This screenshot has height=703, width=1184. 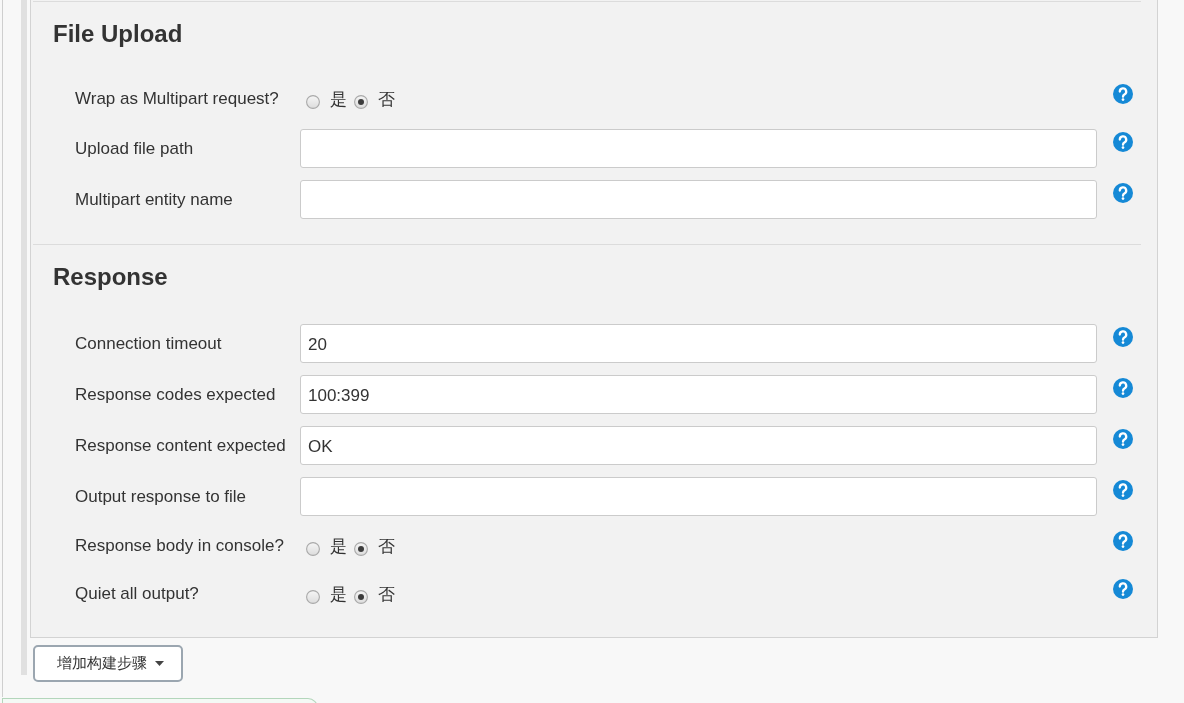 I want to click on field-label: Quiet all output?, so click(x=137, y=594).